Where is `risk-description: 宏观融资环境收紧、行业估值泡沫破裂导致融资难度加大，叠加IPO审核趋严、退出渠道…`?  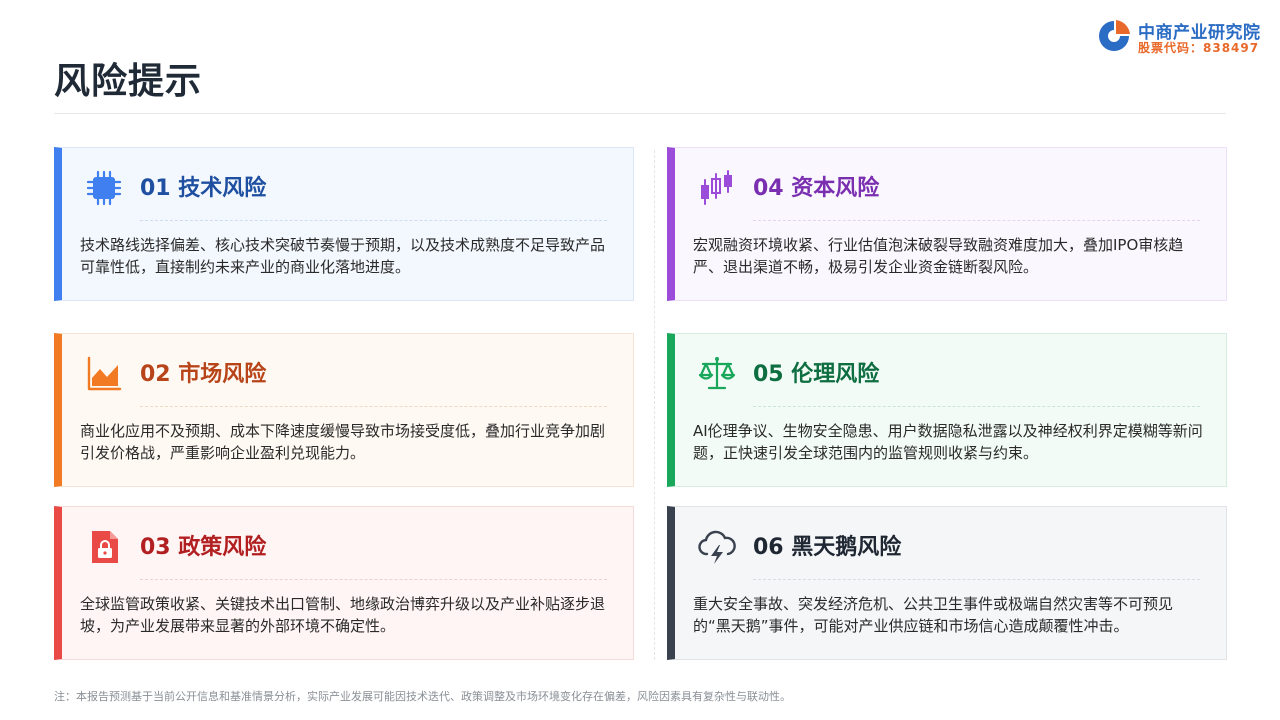
risk-description: 宏观融资环境收紧、行业估值泡沫破裂导致融资难度加大，叠加IPO审核趋严、退出渠道… is located at coordinates (938, 256).